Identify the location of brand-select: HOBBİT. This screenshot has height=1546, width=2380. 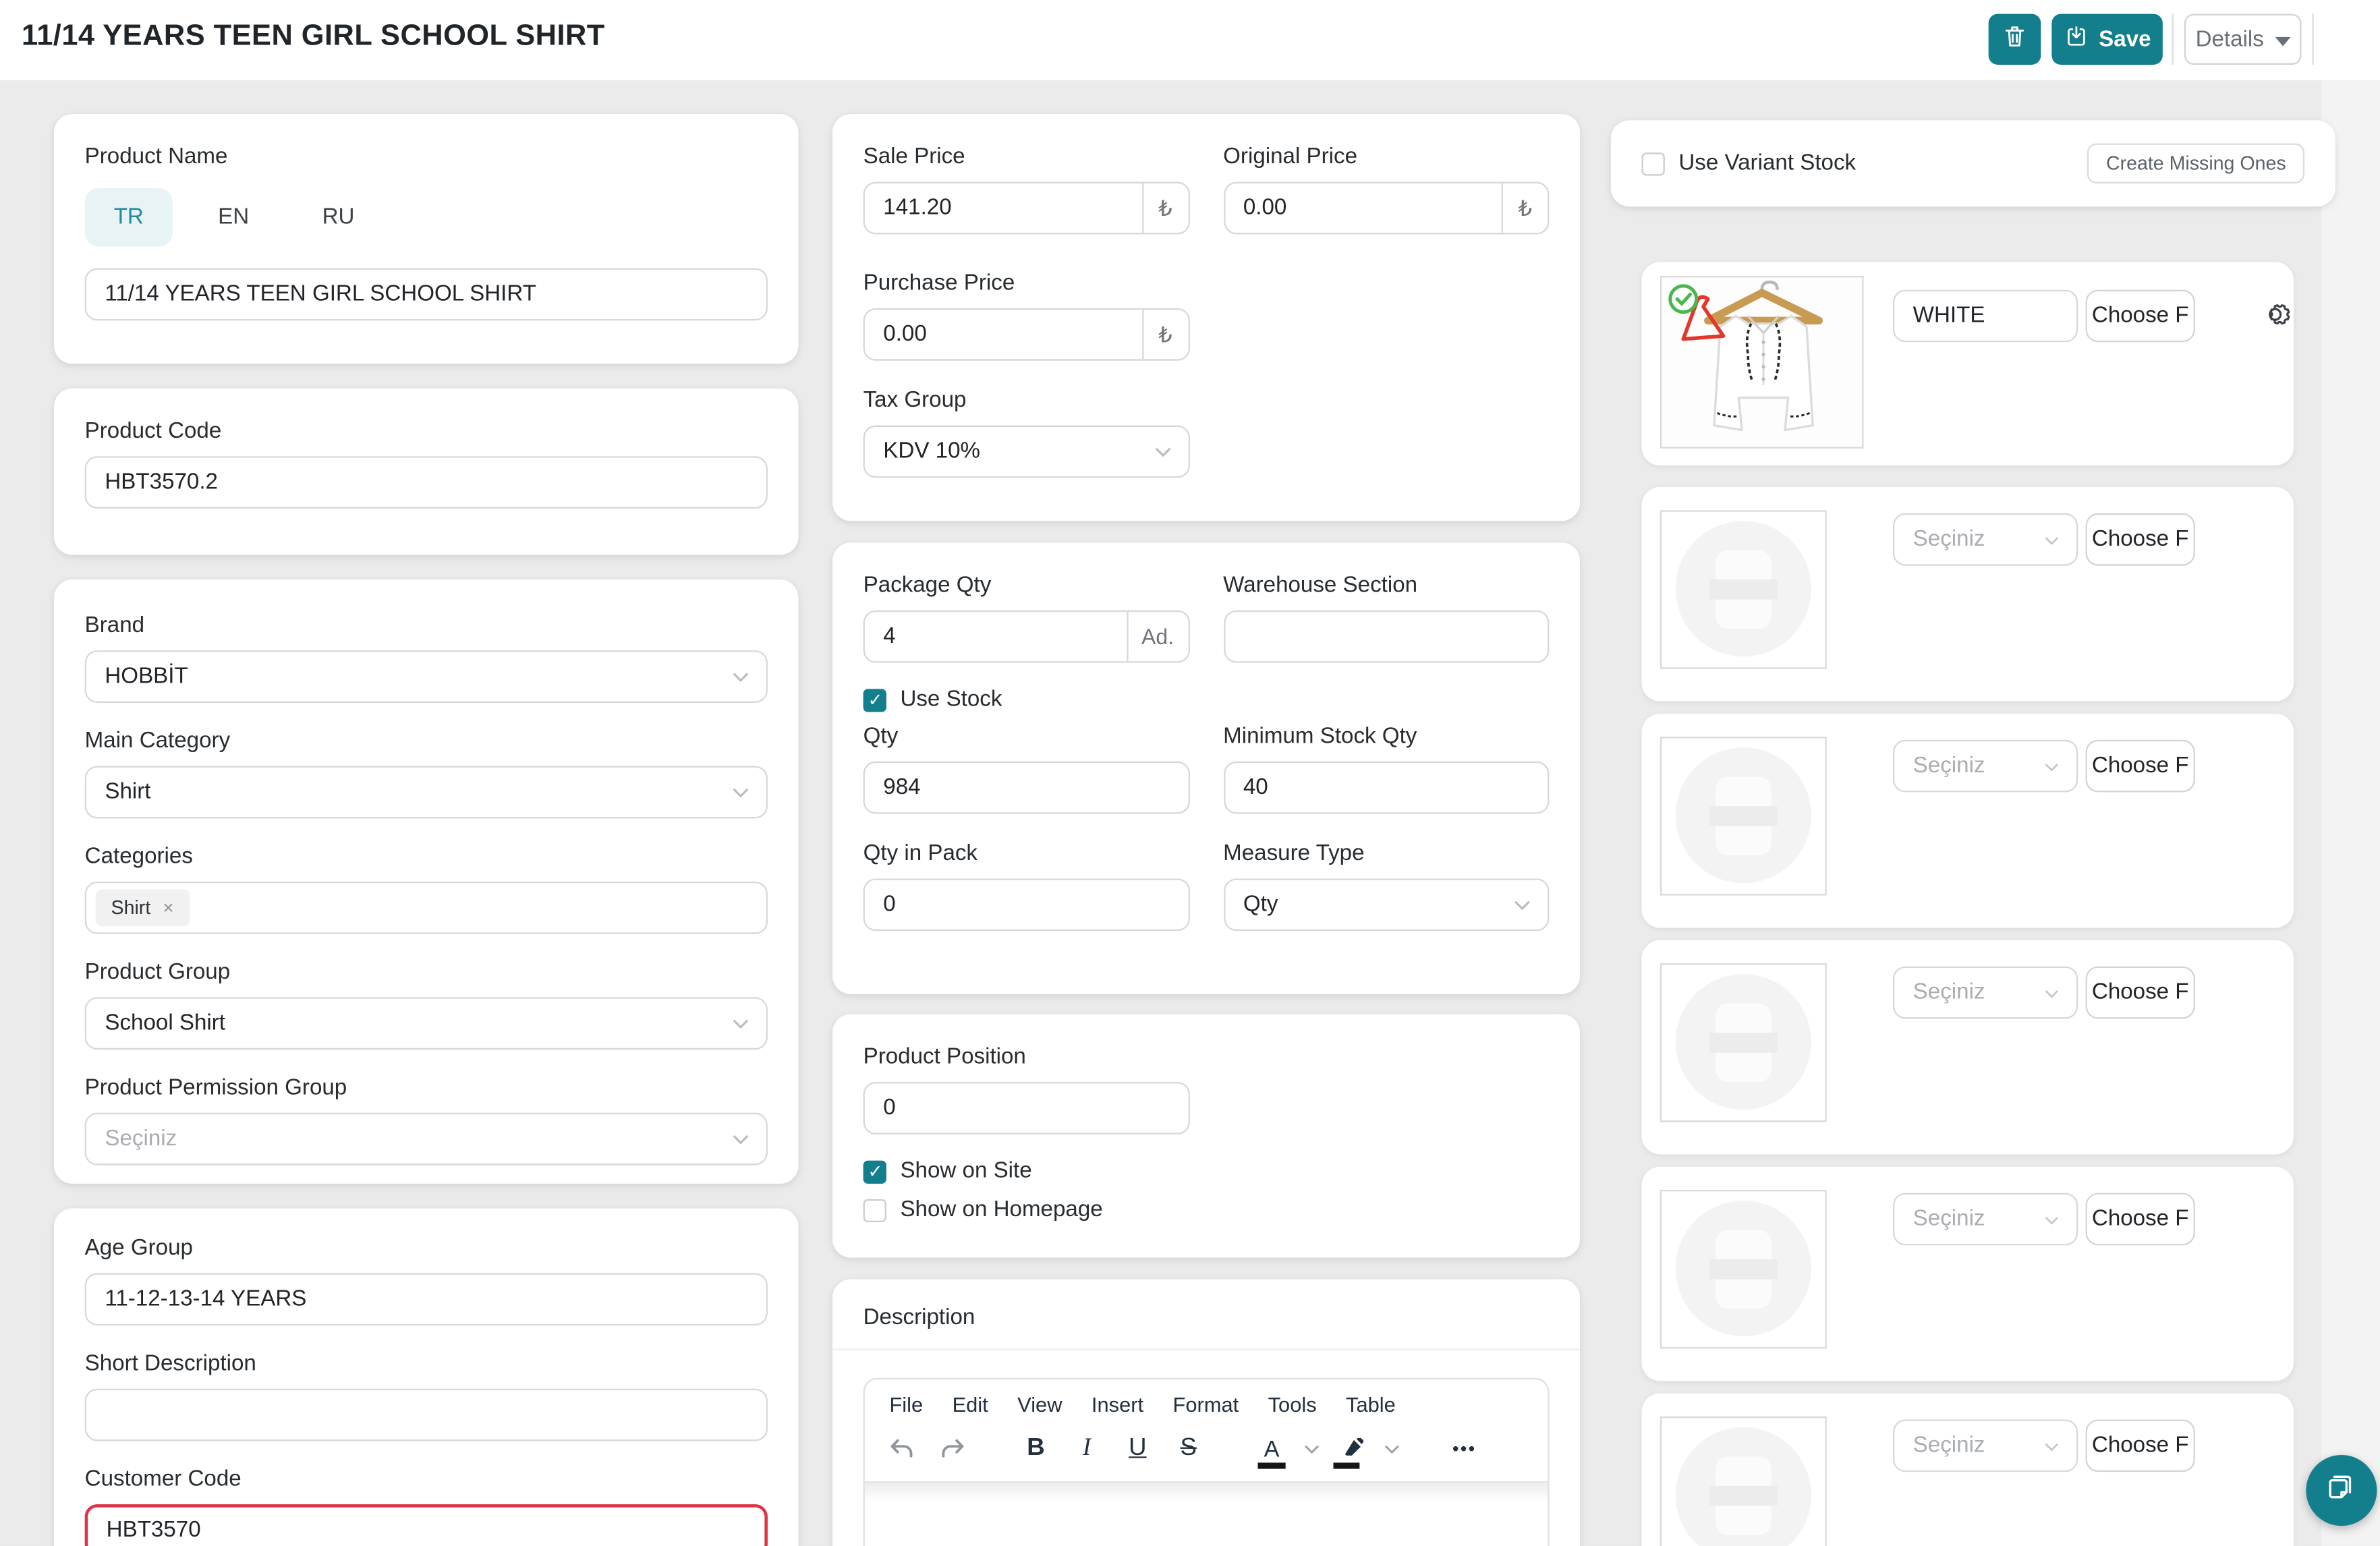
(426, 676).